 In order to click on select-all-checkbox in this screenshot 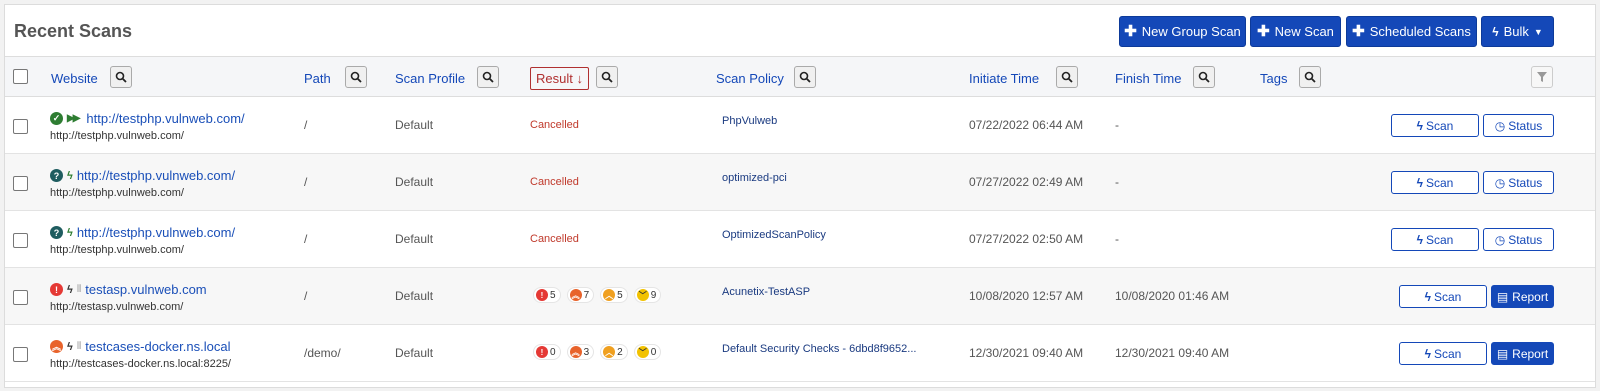, I will do `click(20, 76)`.